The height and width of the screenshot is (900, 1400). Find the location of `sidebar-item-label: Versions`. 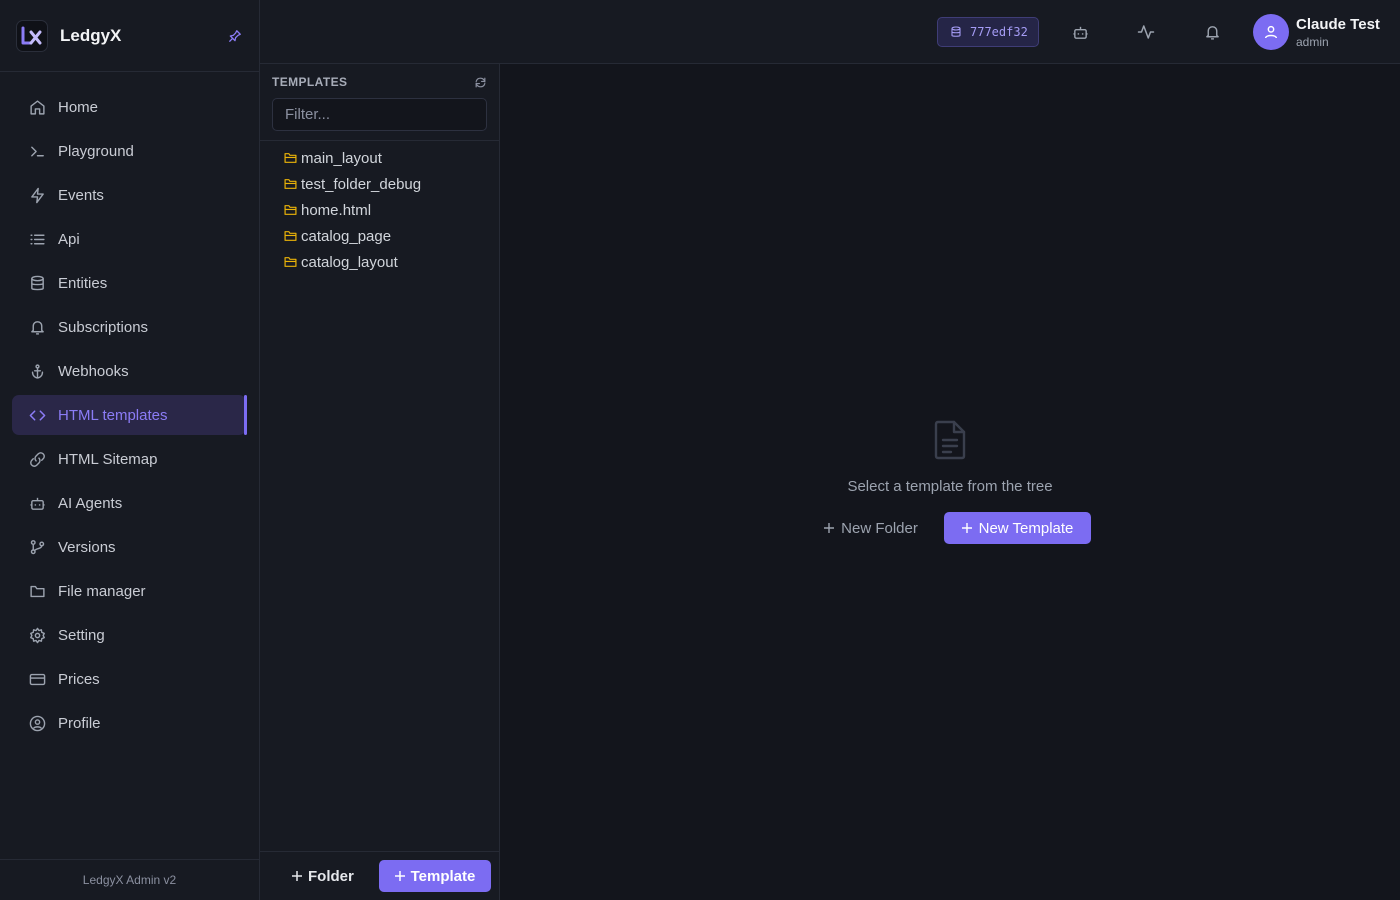

sidebar-item-label: Versions is located at coordinates (87, 547).